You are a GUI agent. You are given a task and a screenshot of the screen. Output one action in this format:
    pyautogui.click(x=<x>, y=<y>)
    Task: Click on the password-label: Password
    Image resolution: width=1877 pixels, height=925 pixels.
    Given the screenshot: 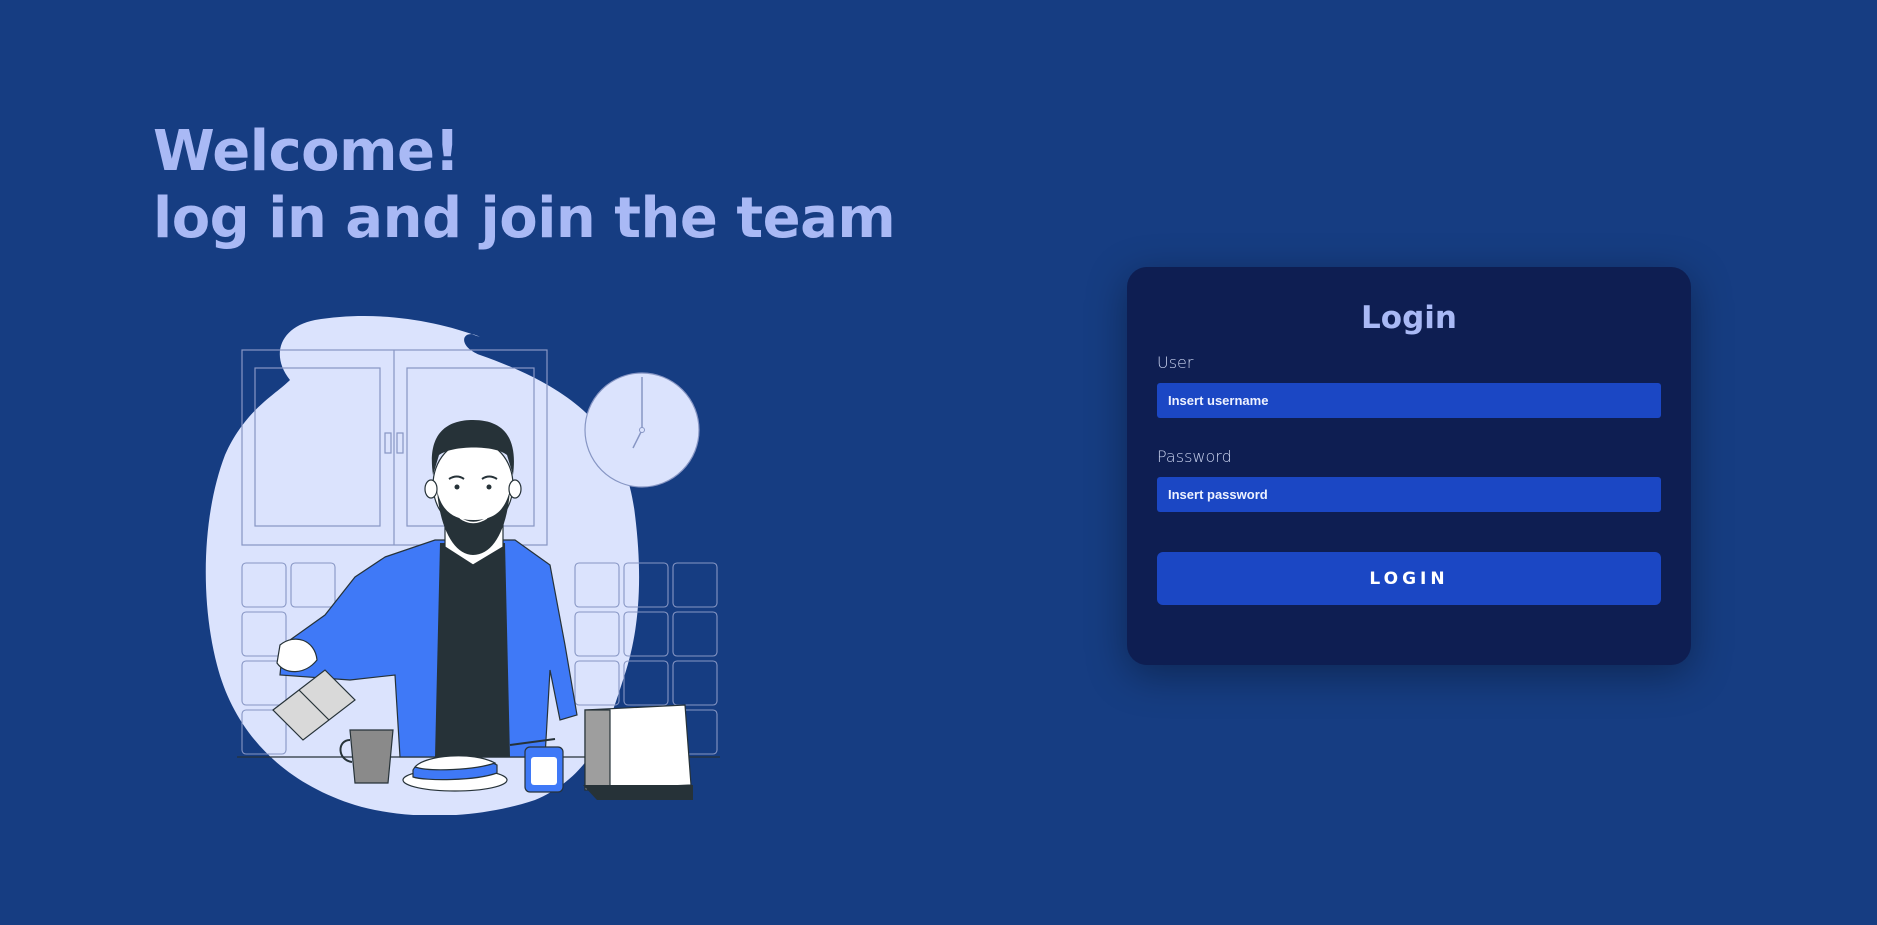 What is the action you would take?
    pyautogui.click(x=1194, y=456)
    